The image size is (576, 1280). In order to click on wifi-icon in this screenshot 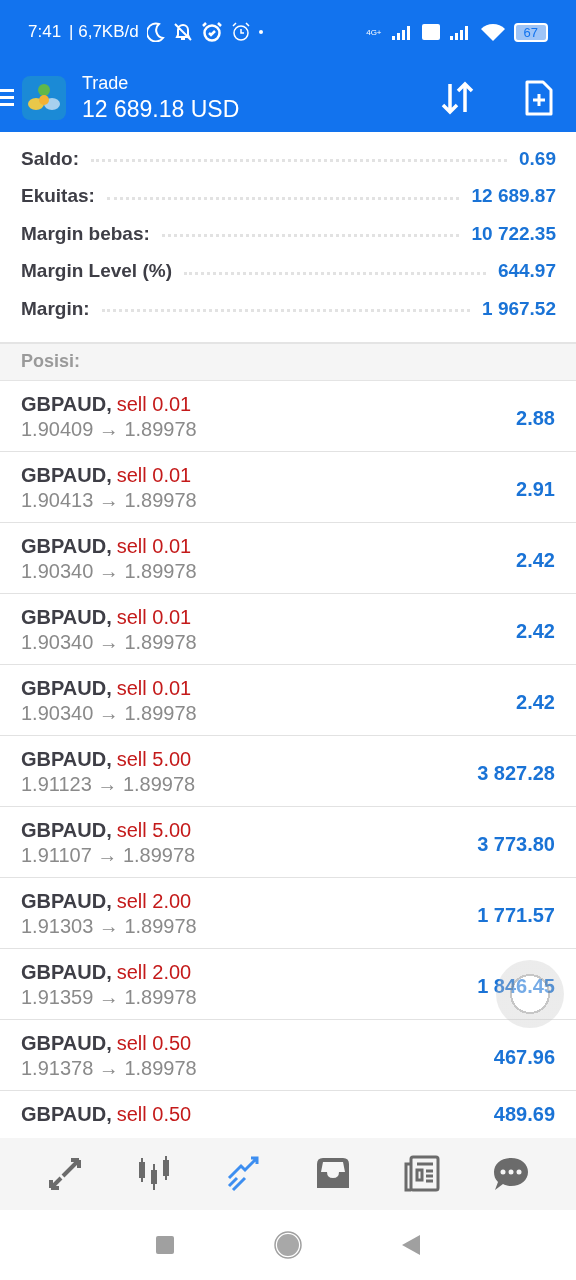, I will do `click(492, 32)`.